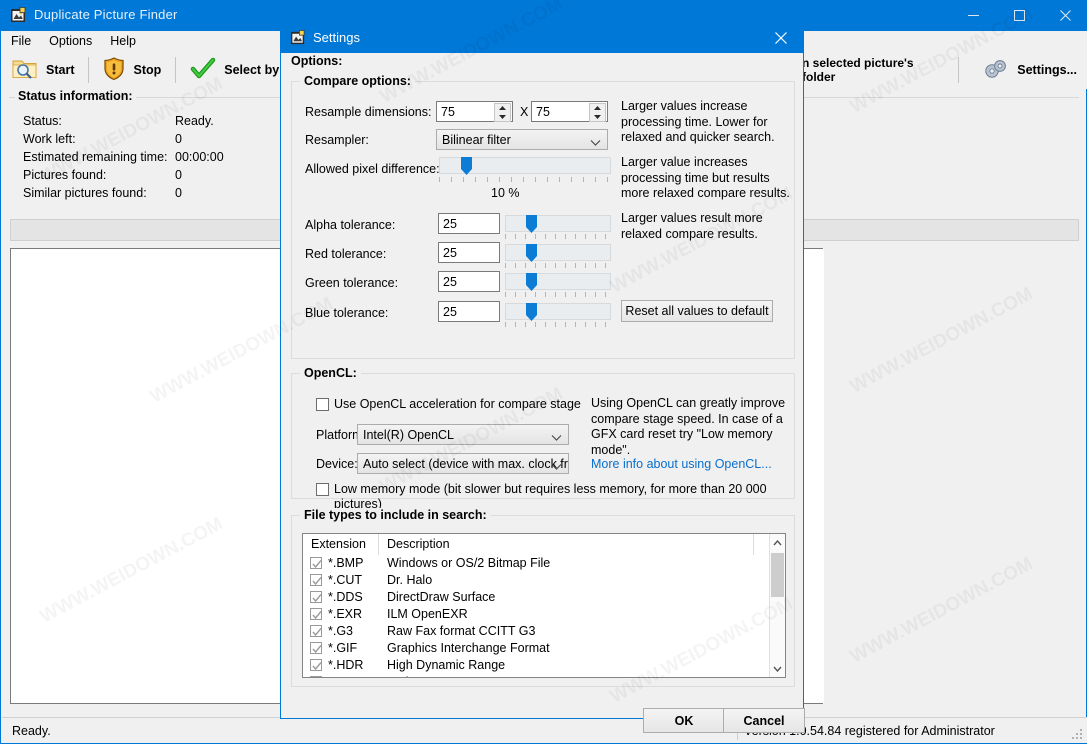 This screenshot has height=744, width=1087. Describe the element at coordinates (536, 648) in the screenshot. I see `table-row: *.GIF Graphics Interchange Format` at that location.